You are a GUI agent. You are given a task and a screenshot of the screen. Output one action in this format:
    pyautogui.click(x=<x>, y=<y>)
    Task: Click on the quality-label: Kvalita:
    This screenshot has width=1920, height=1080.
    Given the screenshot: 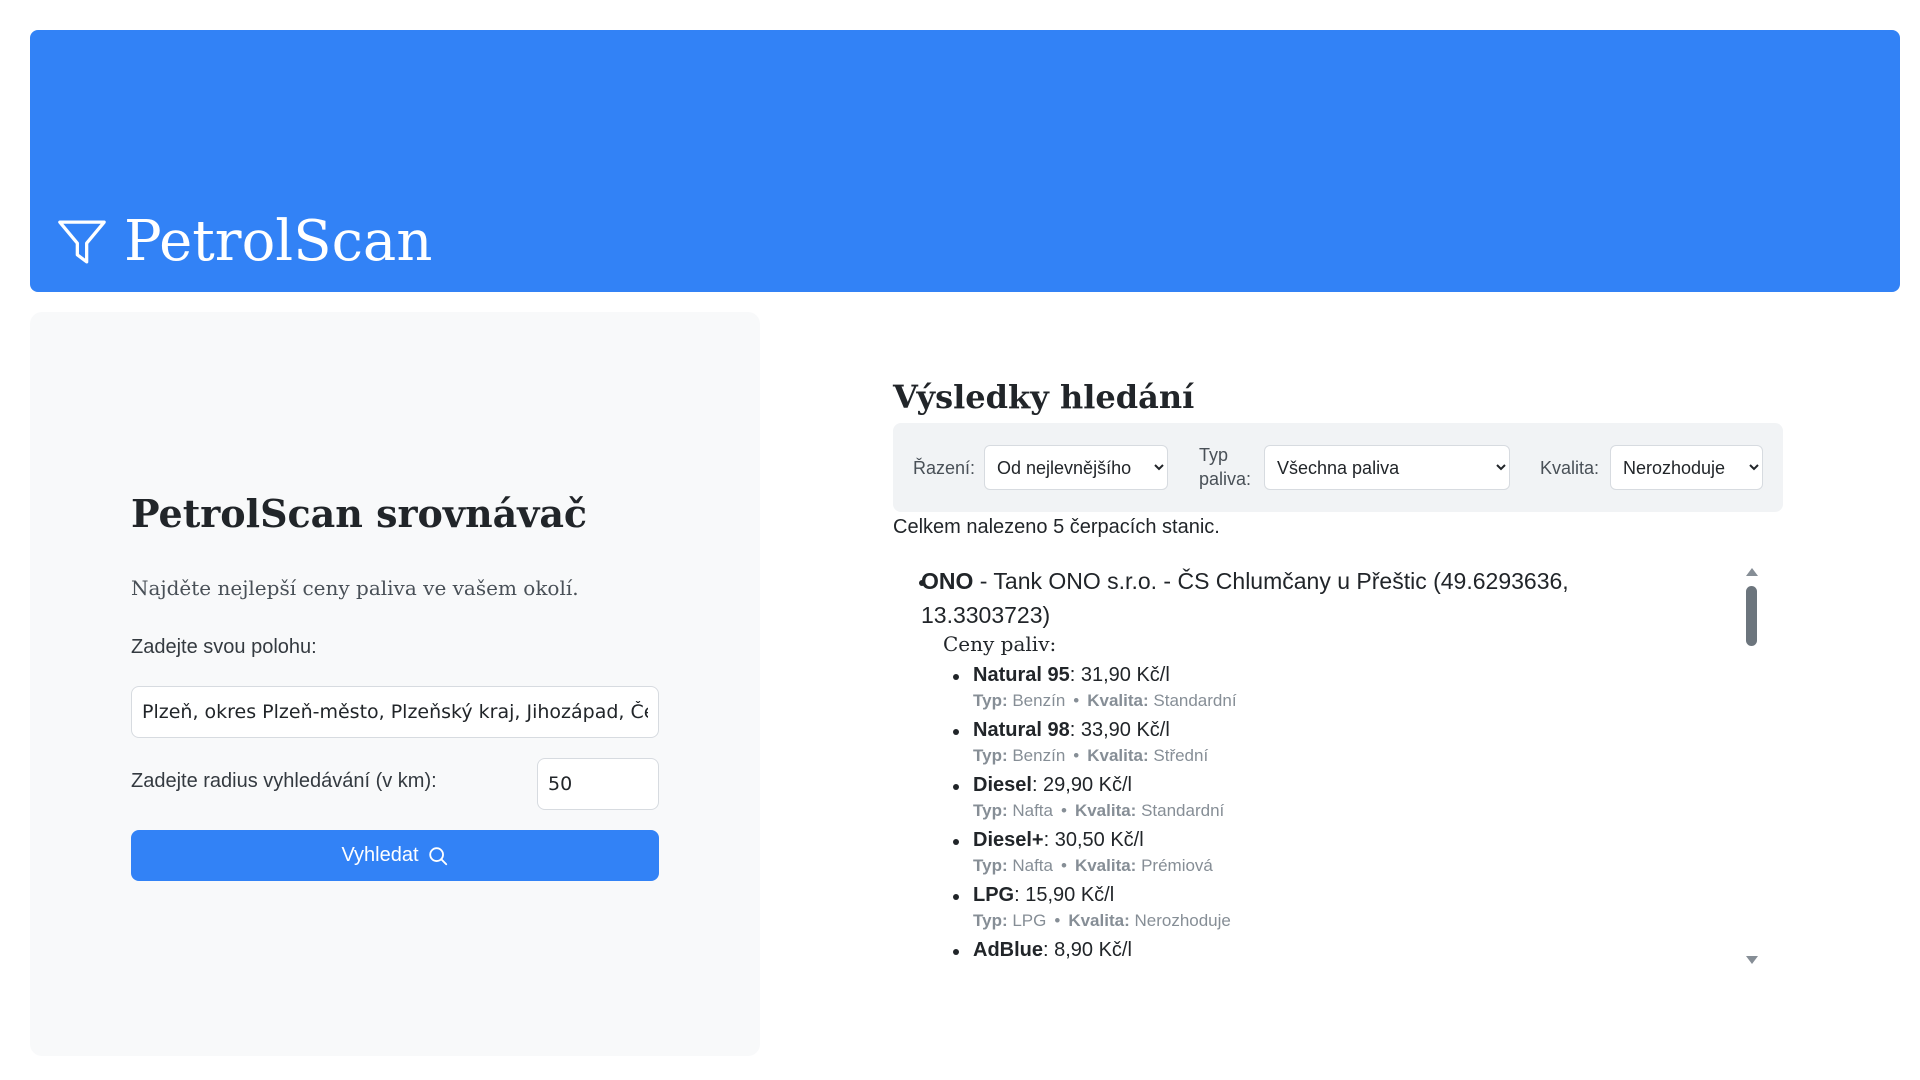 What is the action you would take?
    pyautogui.click(x=1570, y=468)
    